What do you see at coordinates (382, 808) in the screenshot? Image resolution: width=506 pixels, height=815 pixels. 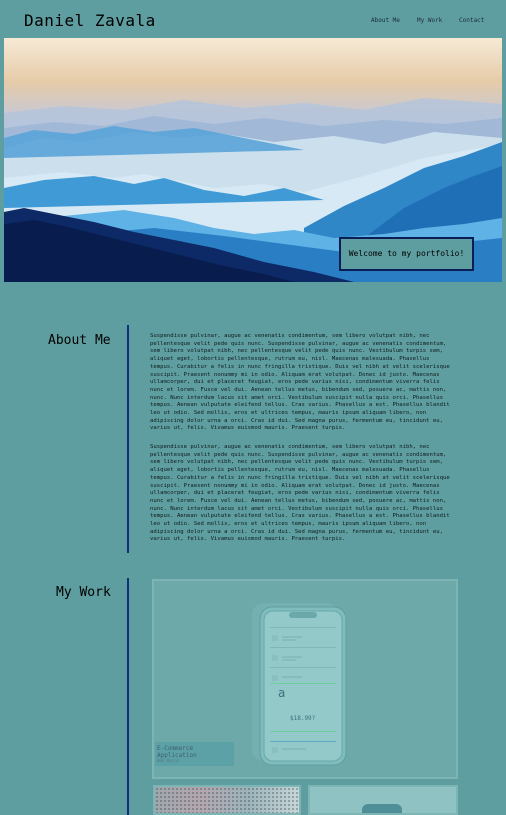 I see `phone-mockup-image` at bounding box center [382, 808].